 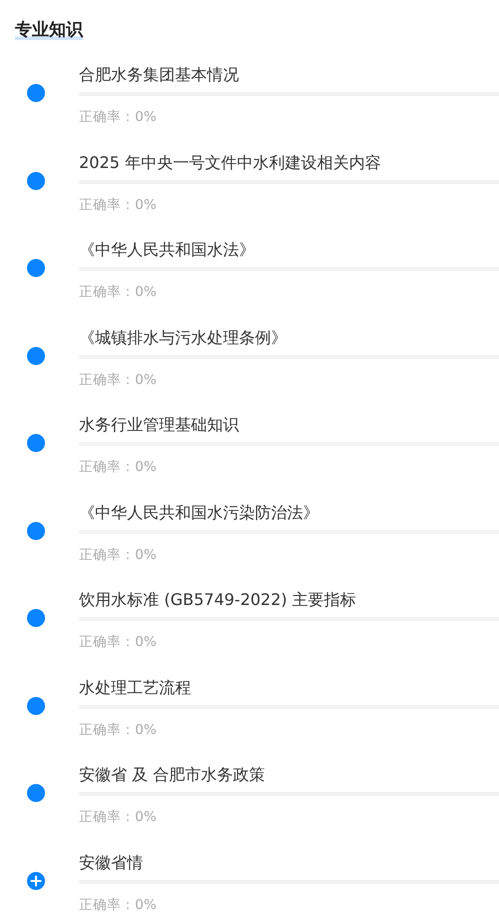 What do you see at coordinates (289, 775) in the screenshot?
I see `topic-title: 安徽省 及 合肥市水务政策` at bounding box center [289, 775].